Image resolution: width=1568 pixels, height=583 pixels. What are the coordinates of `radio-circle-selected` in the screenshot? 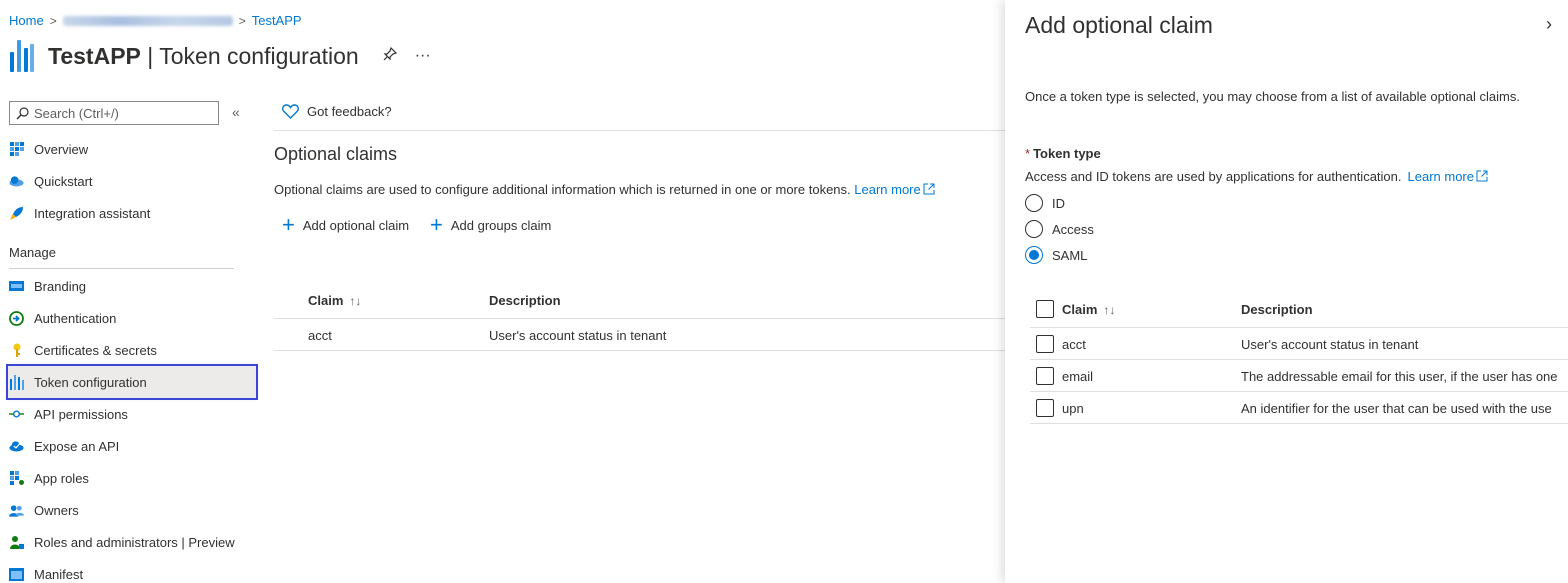 It's located at (1034, 255).